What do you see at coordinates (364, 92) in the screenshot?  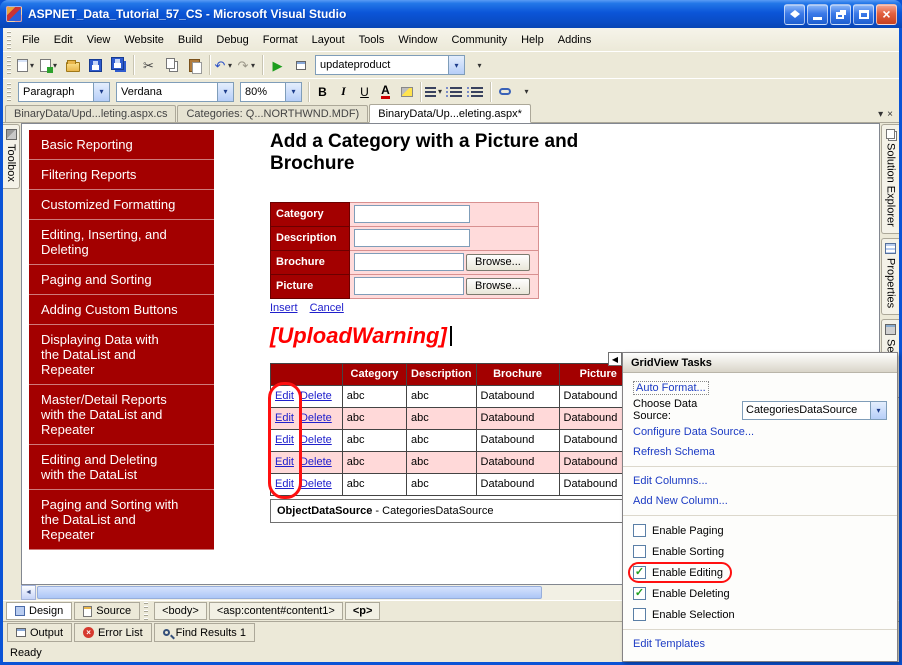 I see `underline-button: U` at bounding box center [364, 92].